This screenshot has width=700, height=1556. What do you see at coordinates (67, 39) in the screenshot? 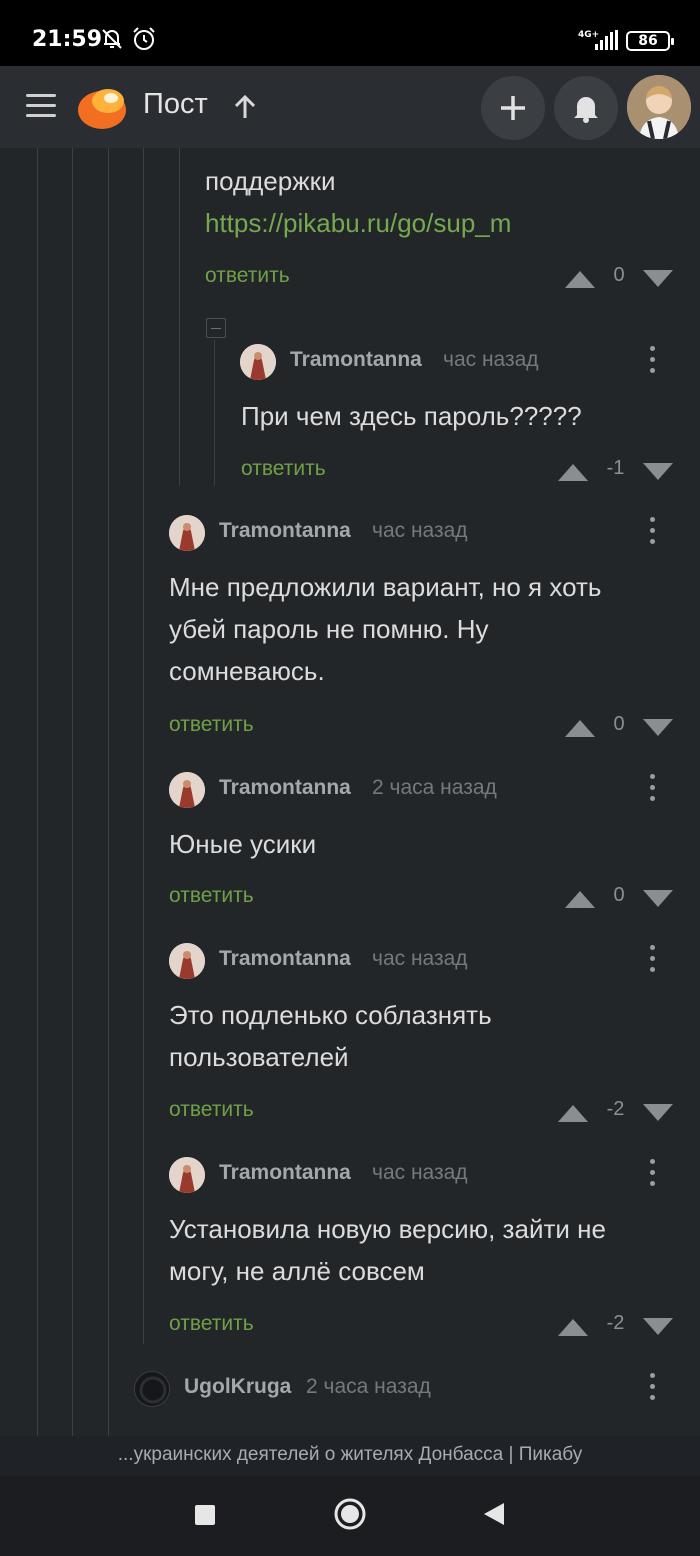
I see `status-time: 21:59` at bounding box center [67, 39].